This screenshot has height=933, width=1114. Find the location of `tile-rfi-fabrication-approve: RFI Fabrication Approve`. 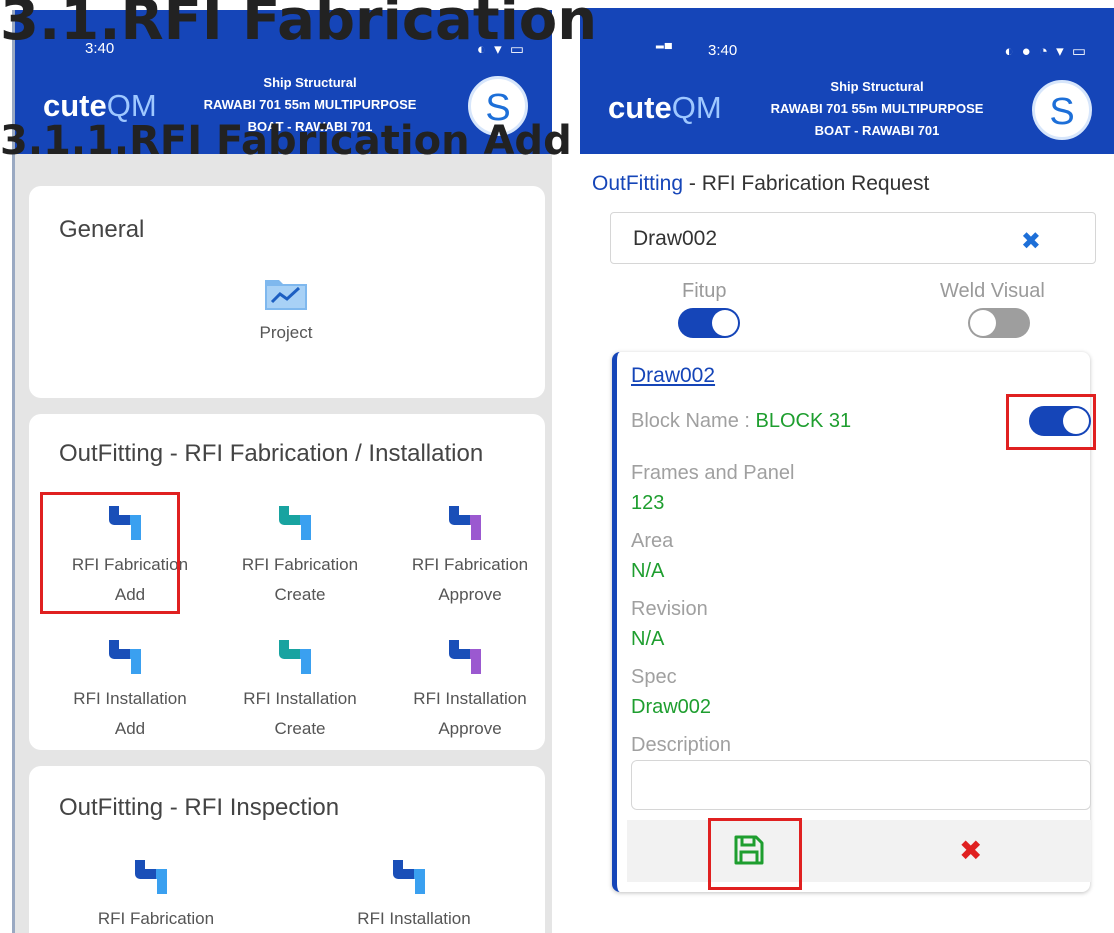

tile-rfi-fabrication-approve: RFI Fabrication Approve is located at coordinates (470, 556).